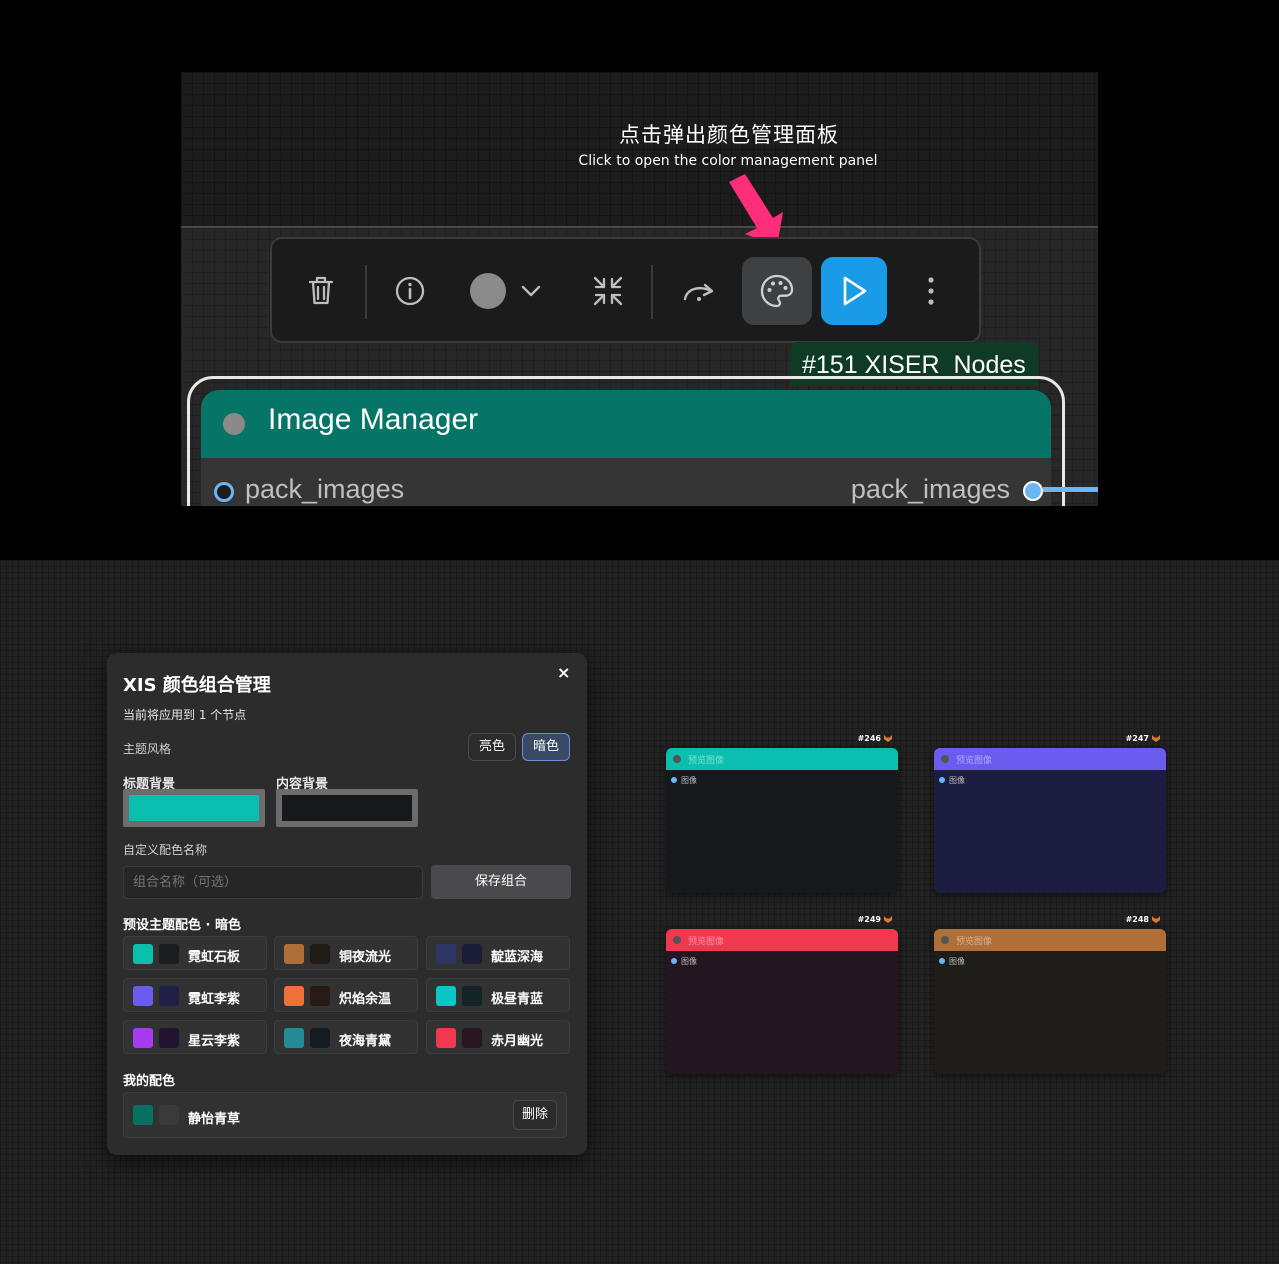  Describe the element at coordinates (777, 291) in the screenshot. I see `palette-button` at that location.